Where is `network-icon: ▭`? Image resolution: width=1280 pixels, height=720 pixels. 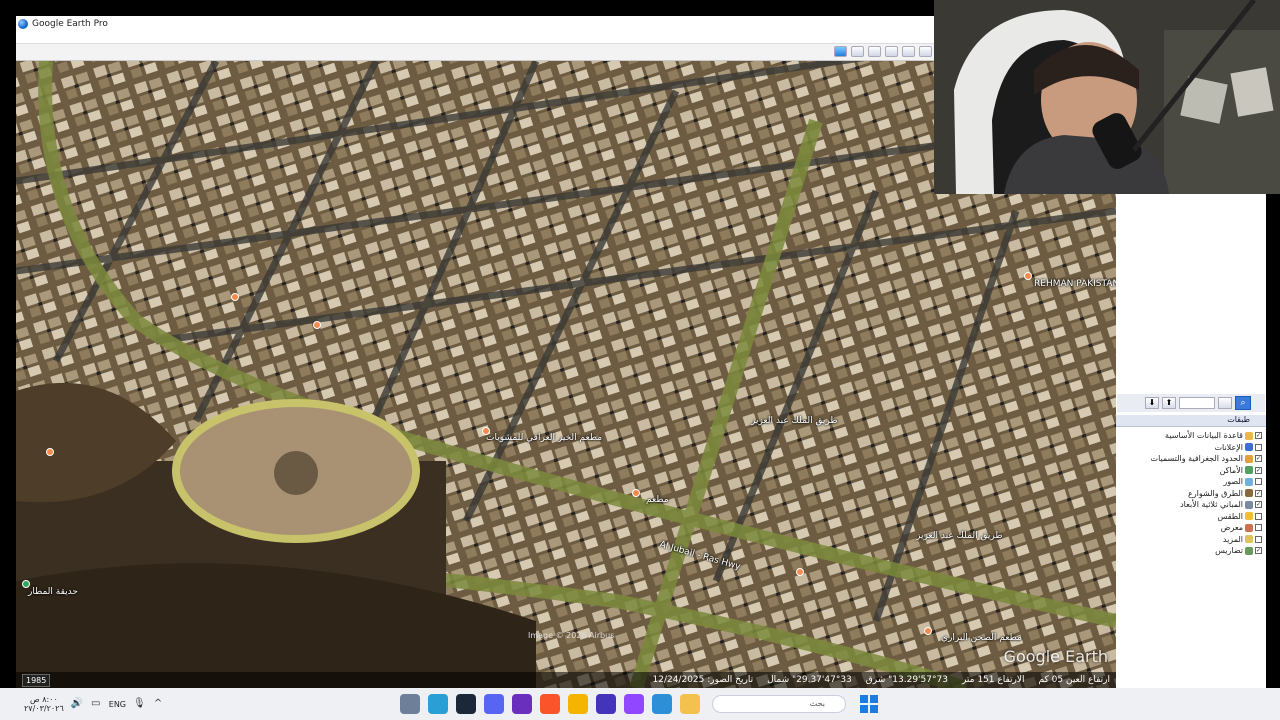 network-icon: ▭ is located at coordinates (96, 704).